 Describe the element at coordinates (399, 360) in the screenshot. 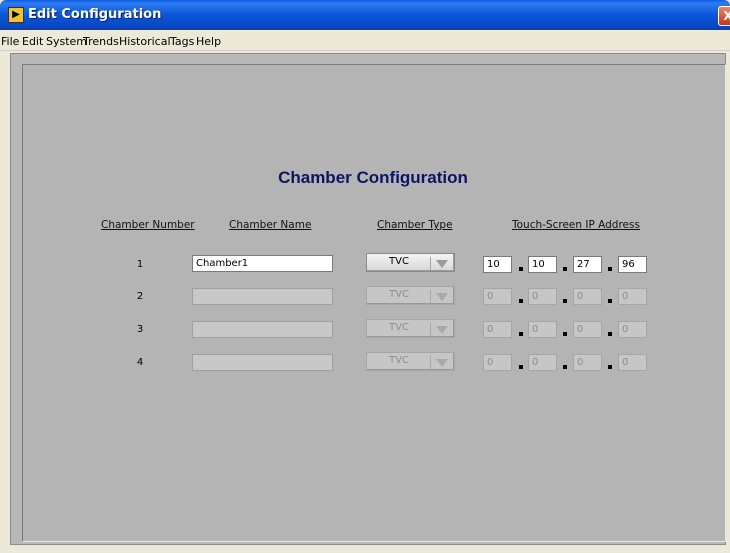

I see `chamber-type-value-4: TVC` at that location.